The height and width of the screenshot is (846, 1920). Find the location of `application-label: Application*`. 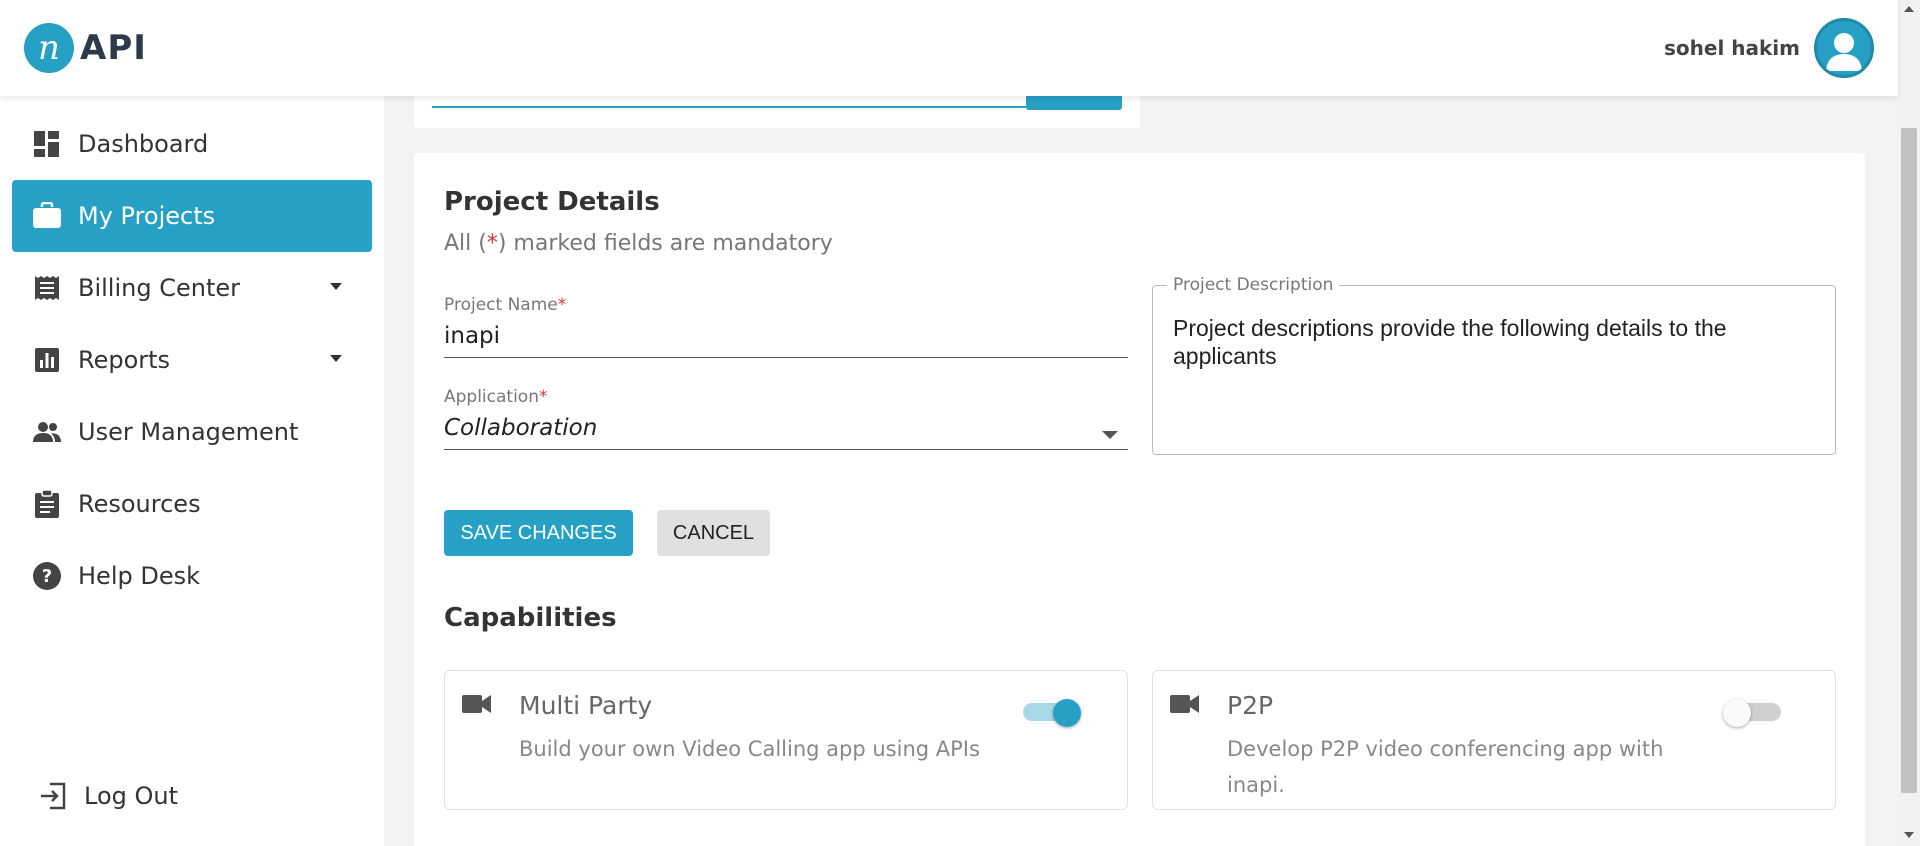

application-label: Application* is located at coordinates (786, 397).